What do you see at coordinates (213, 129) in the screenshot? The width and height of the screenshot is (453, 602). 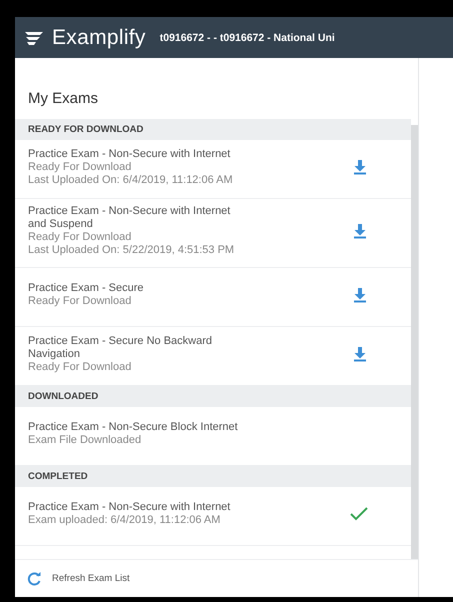 I see `section-heading: READY FOR DOWNLOAD` at bounding box center [213, 129].